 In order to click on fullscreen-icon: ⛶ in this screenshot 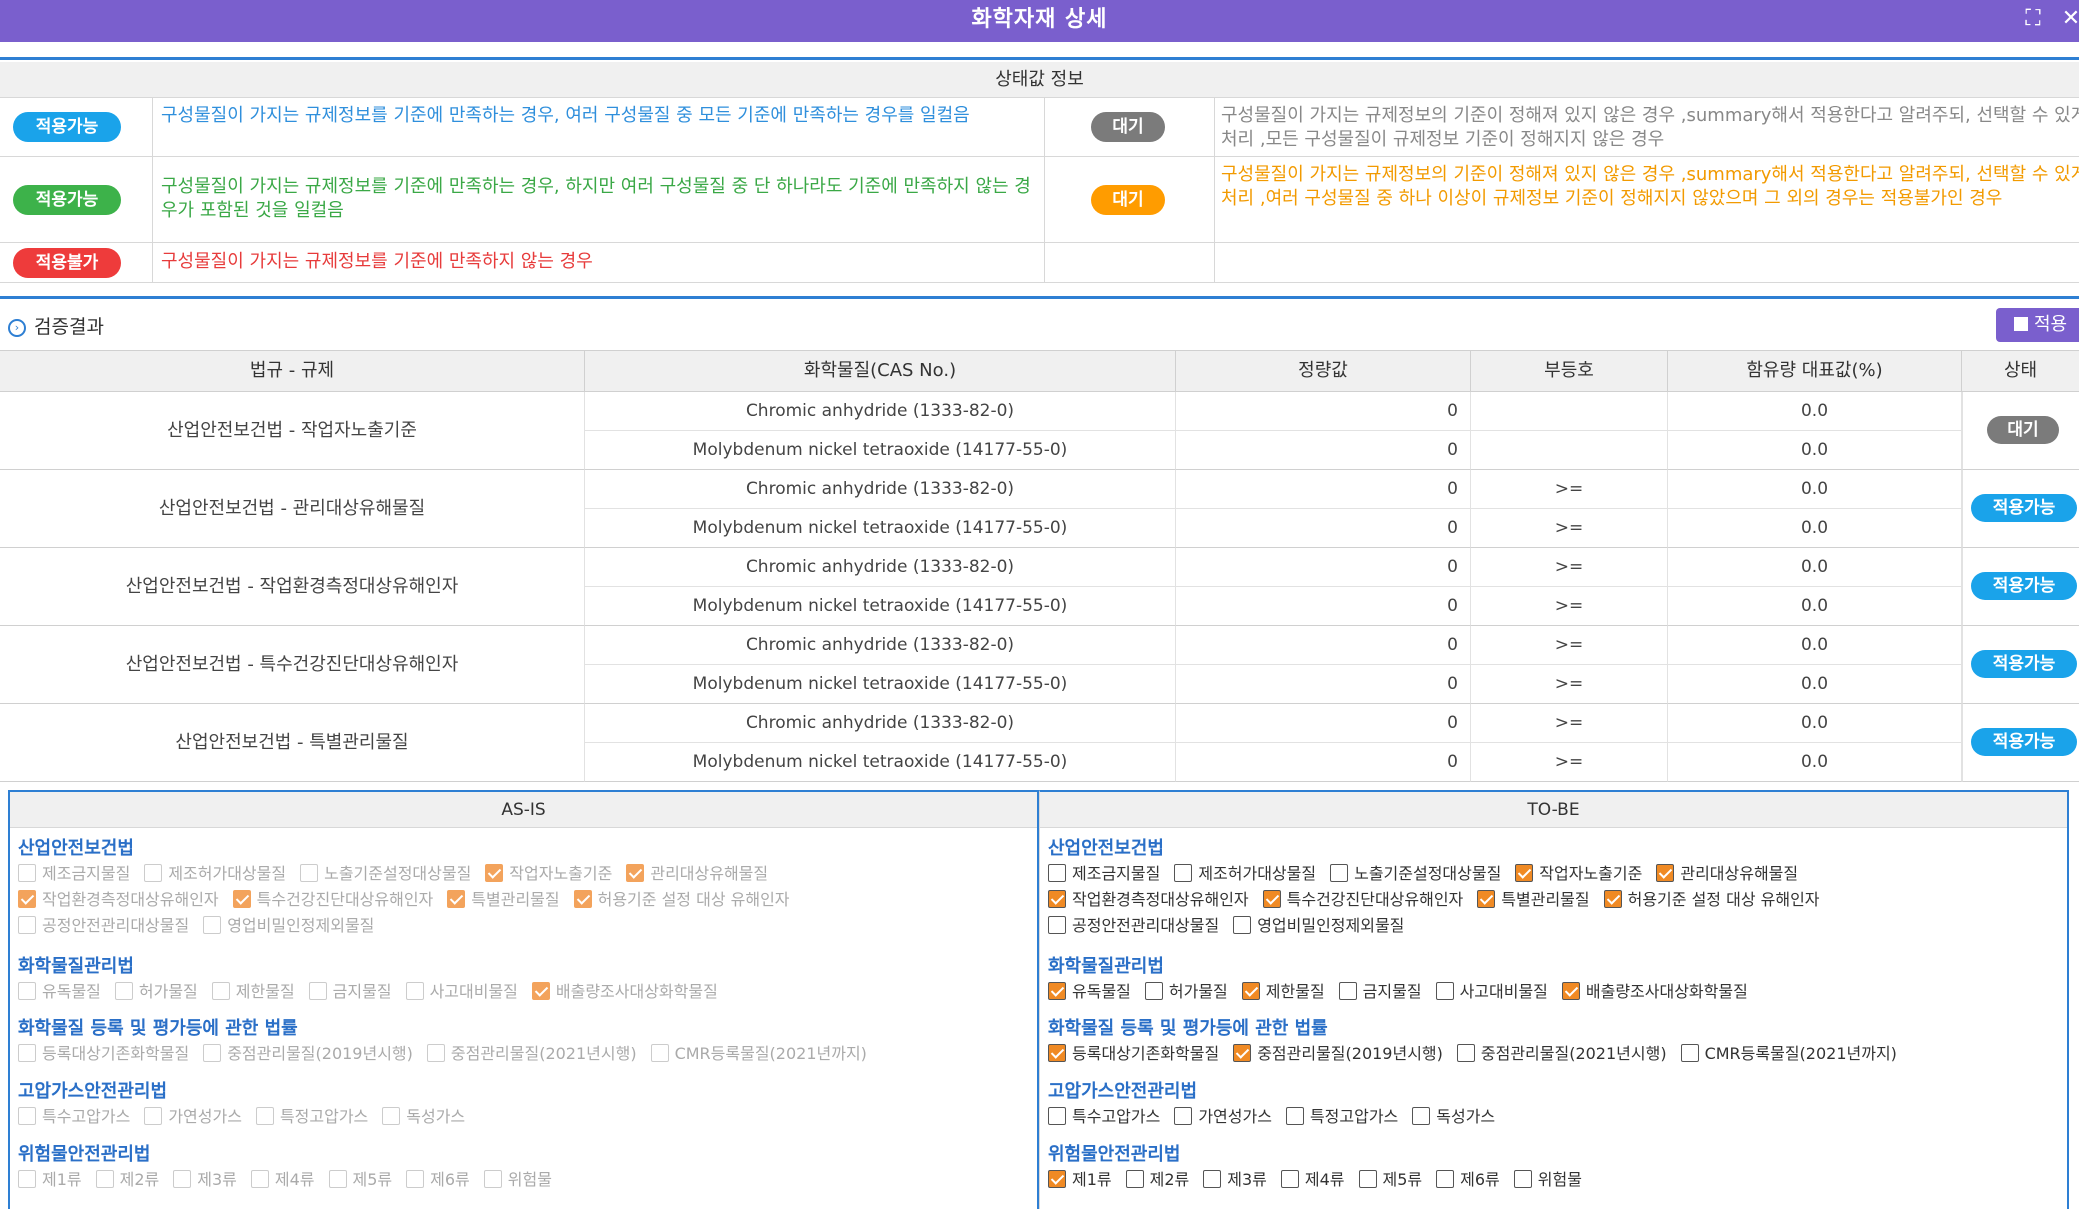, I will do `click(2033, 19)`.